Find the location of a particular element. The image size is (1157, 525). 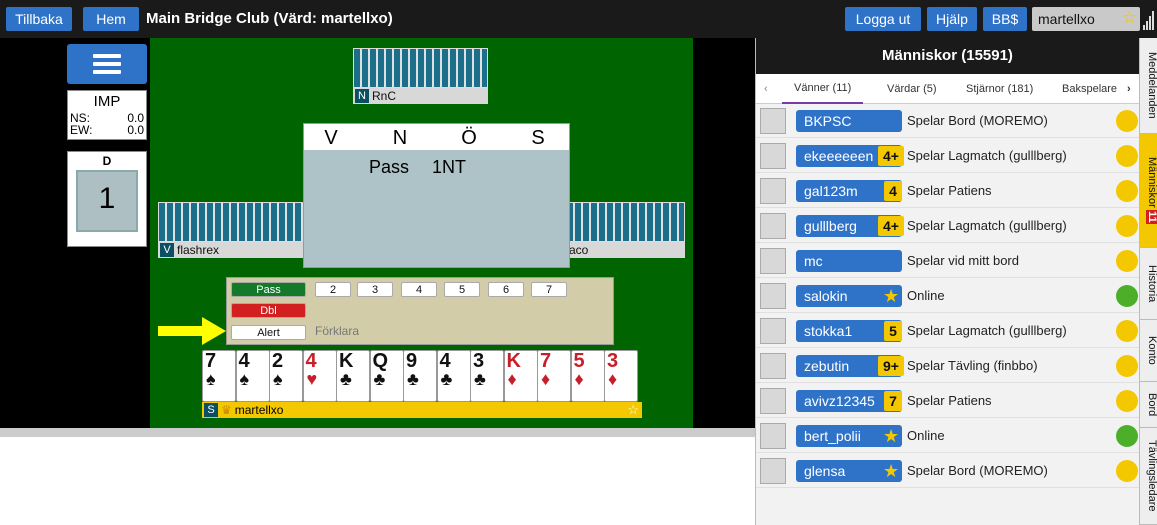

hamburger-menu-button is located at coordinates (107, 64).